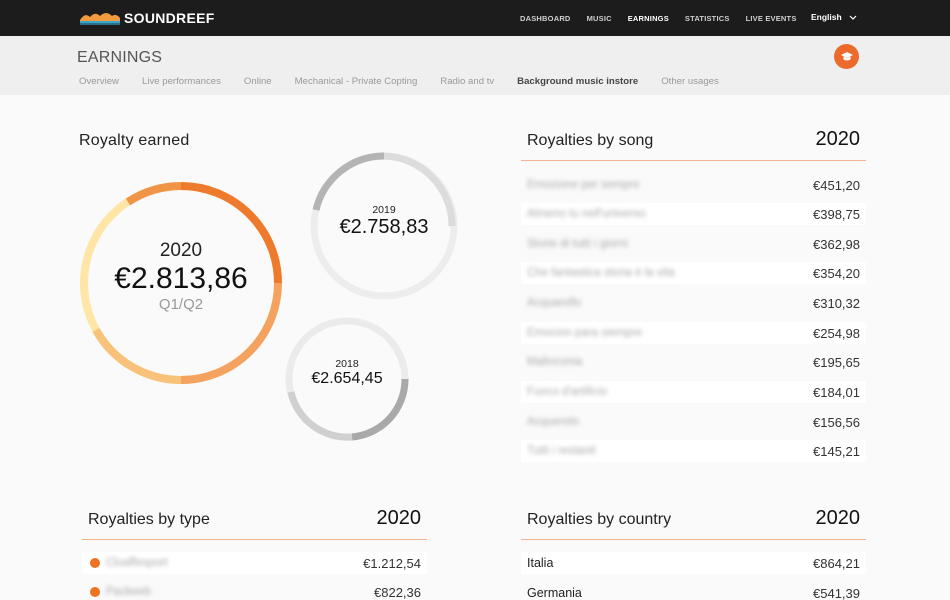 The width and height of the screenshot is (950, 600). What do you see at coordinates (99, 81) in the screenshot?
I see `tab-overview: Overview` at bounding box center [99, 81].